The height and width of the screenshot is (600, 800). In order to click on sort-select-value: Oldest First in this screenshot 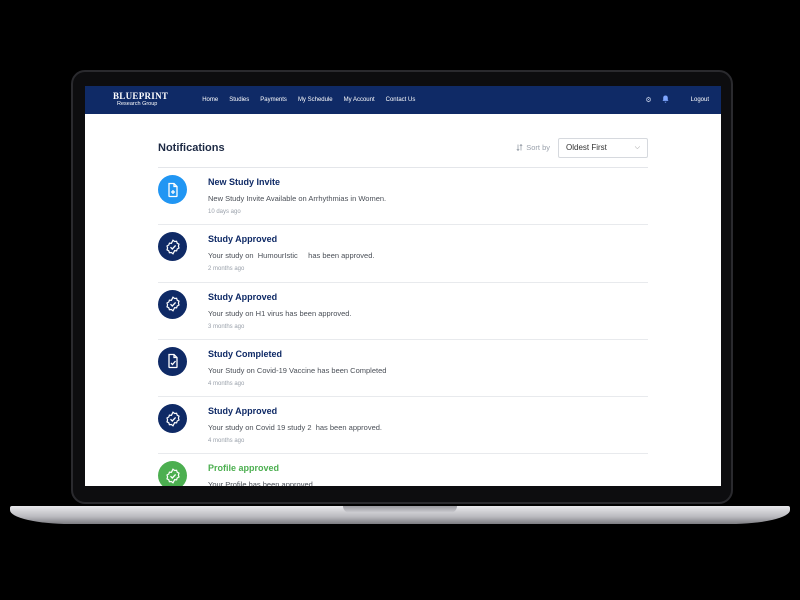, I will do `click(586, 147)`.